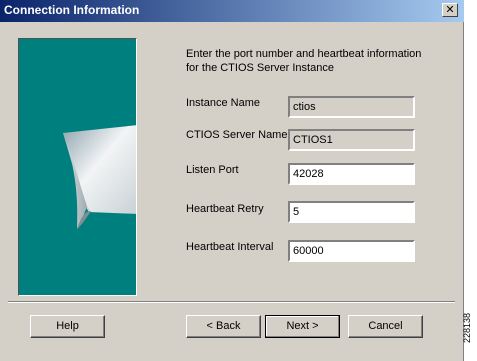 This screenshot has width=477, height=361. I want to click on back-button: < Back, so click(223, 326).